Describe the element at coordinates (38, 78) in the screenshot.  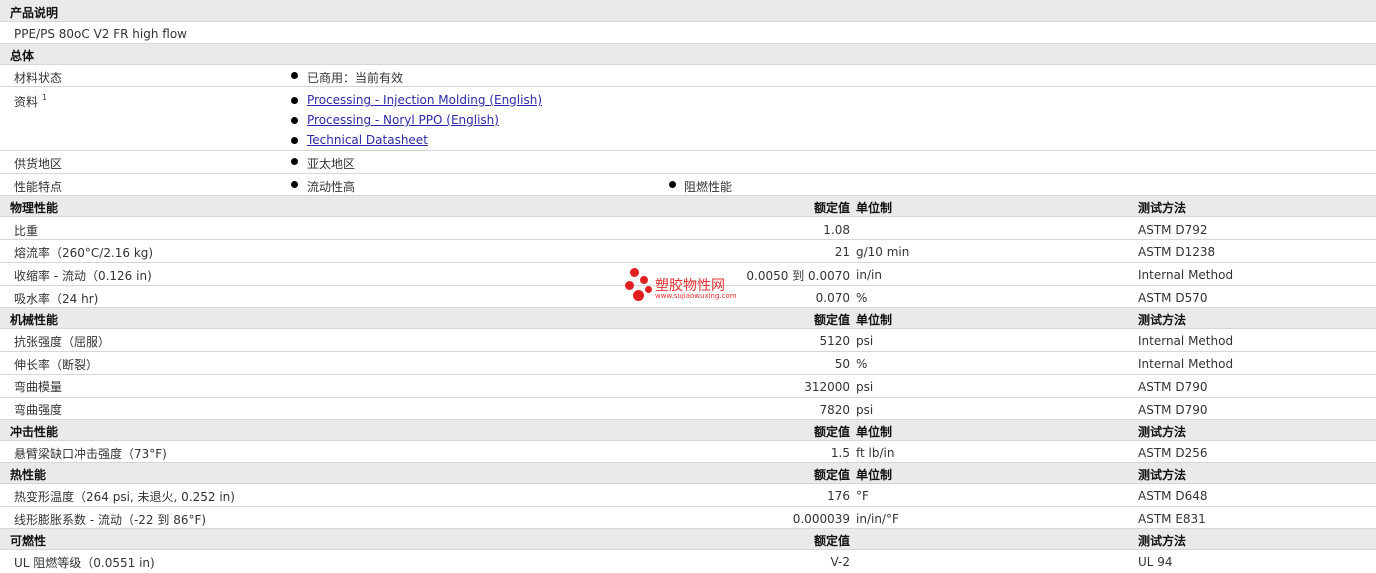
I see `material-status-label: 材料状态` at that location.